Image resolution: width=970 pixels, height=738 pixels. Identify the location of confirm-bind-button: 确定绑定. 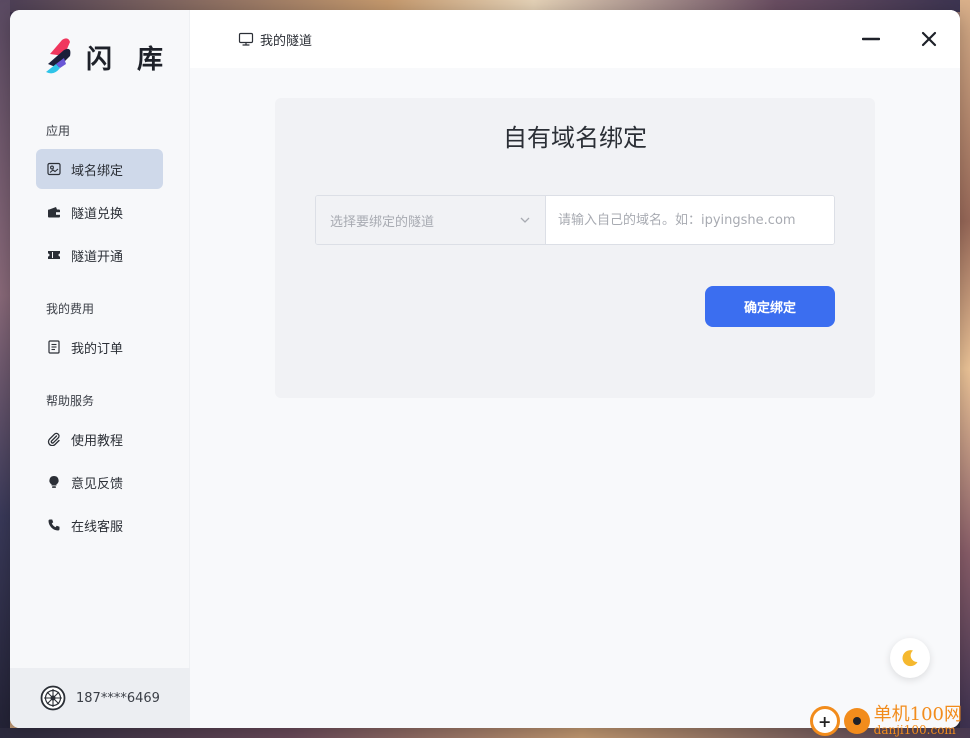
(770, 306).